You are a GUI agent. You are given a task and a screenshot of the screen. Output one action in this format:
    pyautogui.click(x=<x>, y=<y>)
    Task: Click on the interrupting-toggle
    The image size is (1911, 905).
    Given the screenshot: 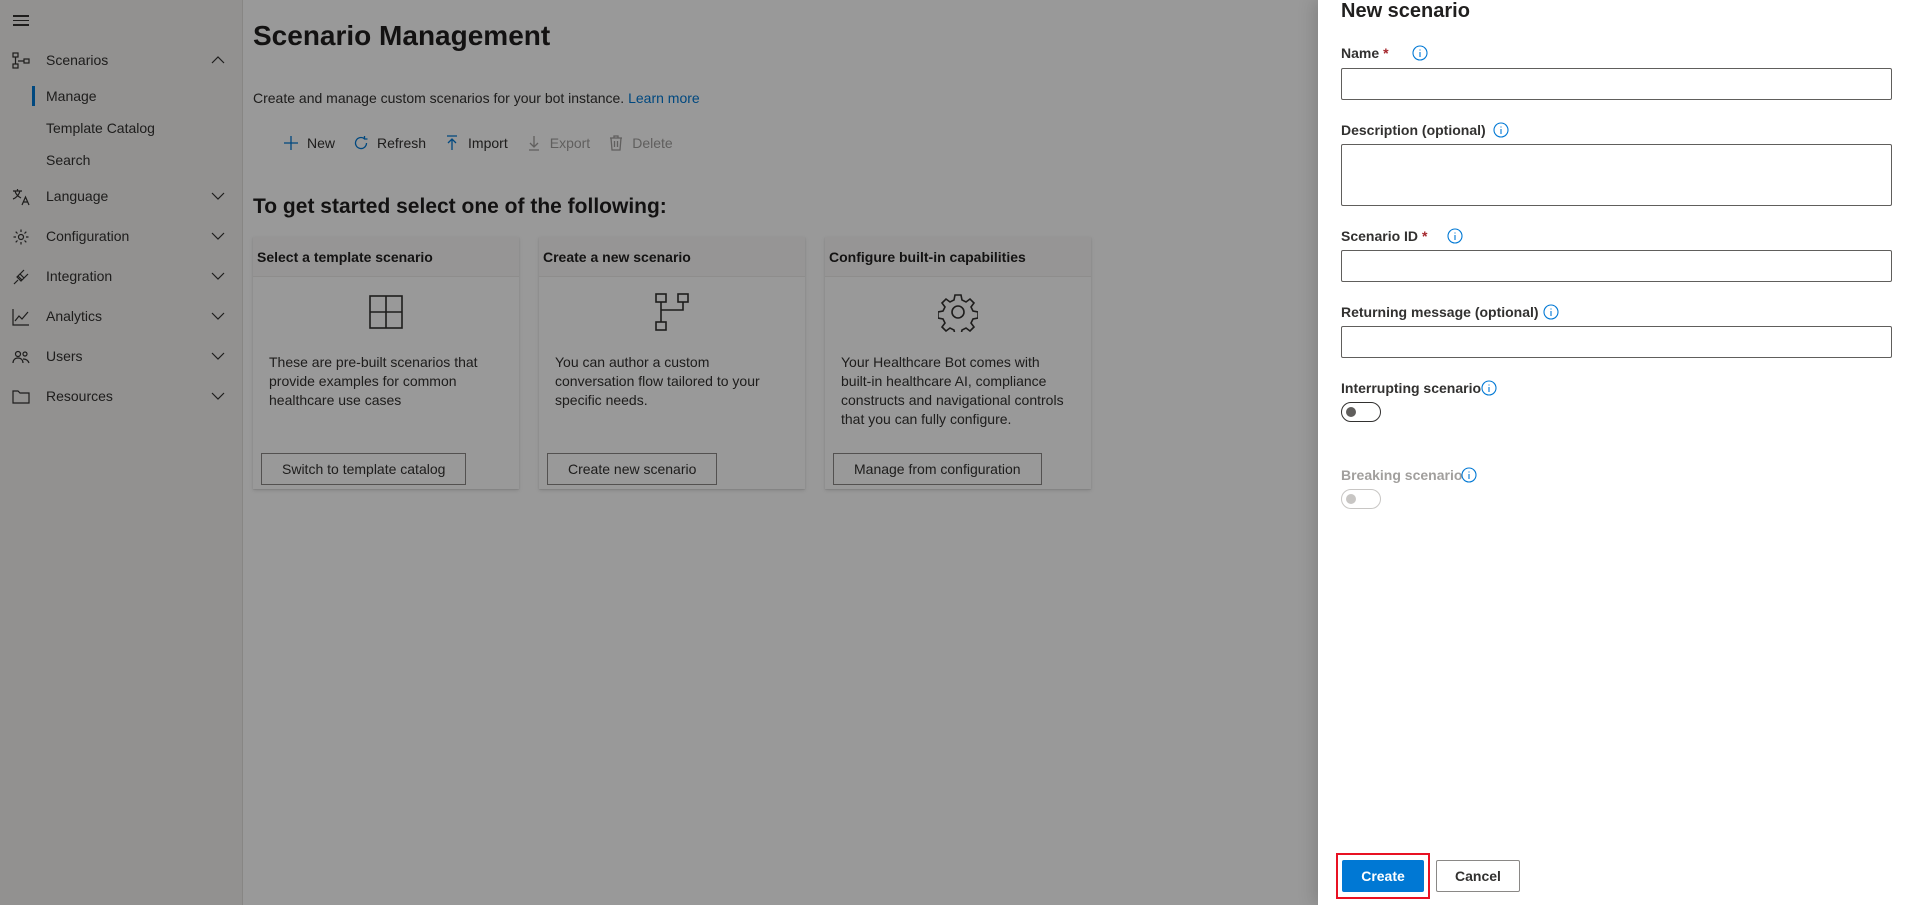 What is the action you would take?
    pyautogui.click(x=1361, y=412)
    